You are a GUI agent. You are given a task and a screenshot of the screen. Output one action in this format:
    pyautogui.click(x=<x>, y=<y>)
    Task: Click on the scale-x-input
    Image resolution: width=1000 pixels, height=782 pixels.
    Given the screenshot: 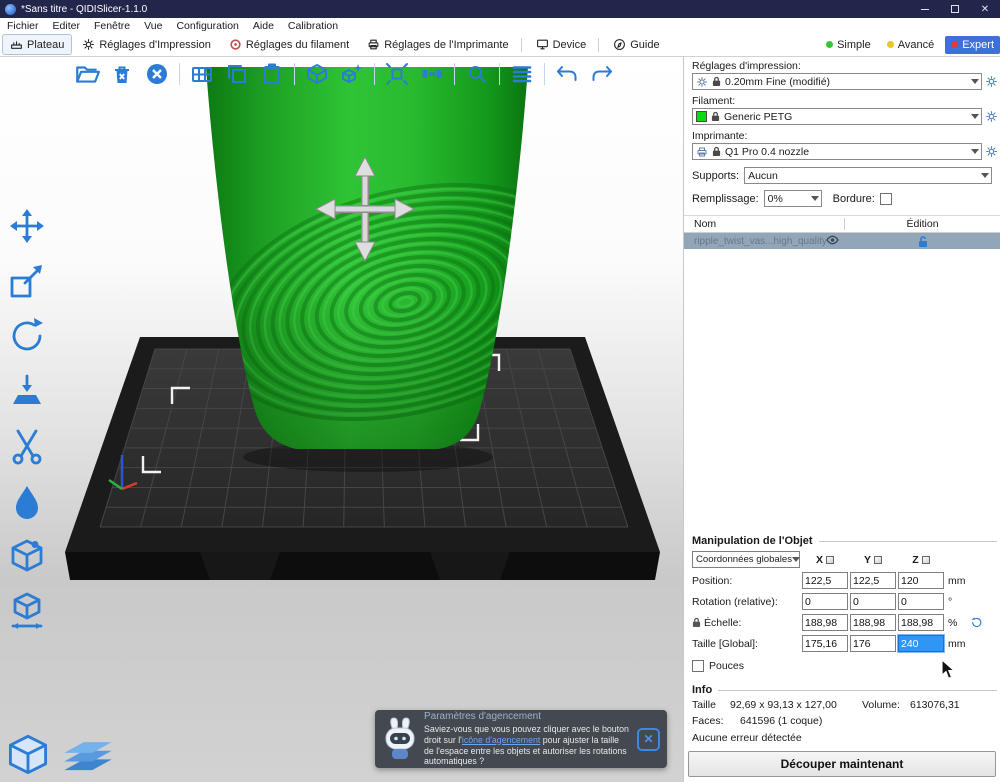 What is the action you would take?
    pyautogui.click(x=825, y=622)
    